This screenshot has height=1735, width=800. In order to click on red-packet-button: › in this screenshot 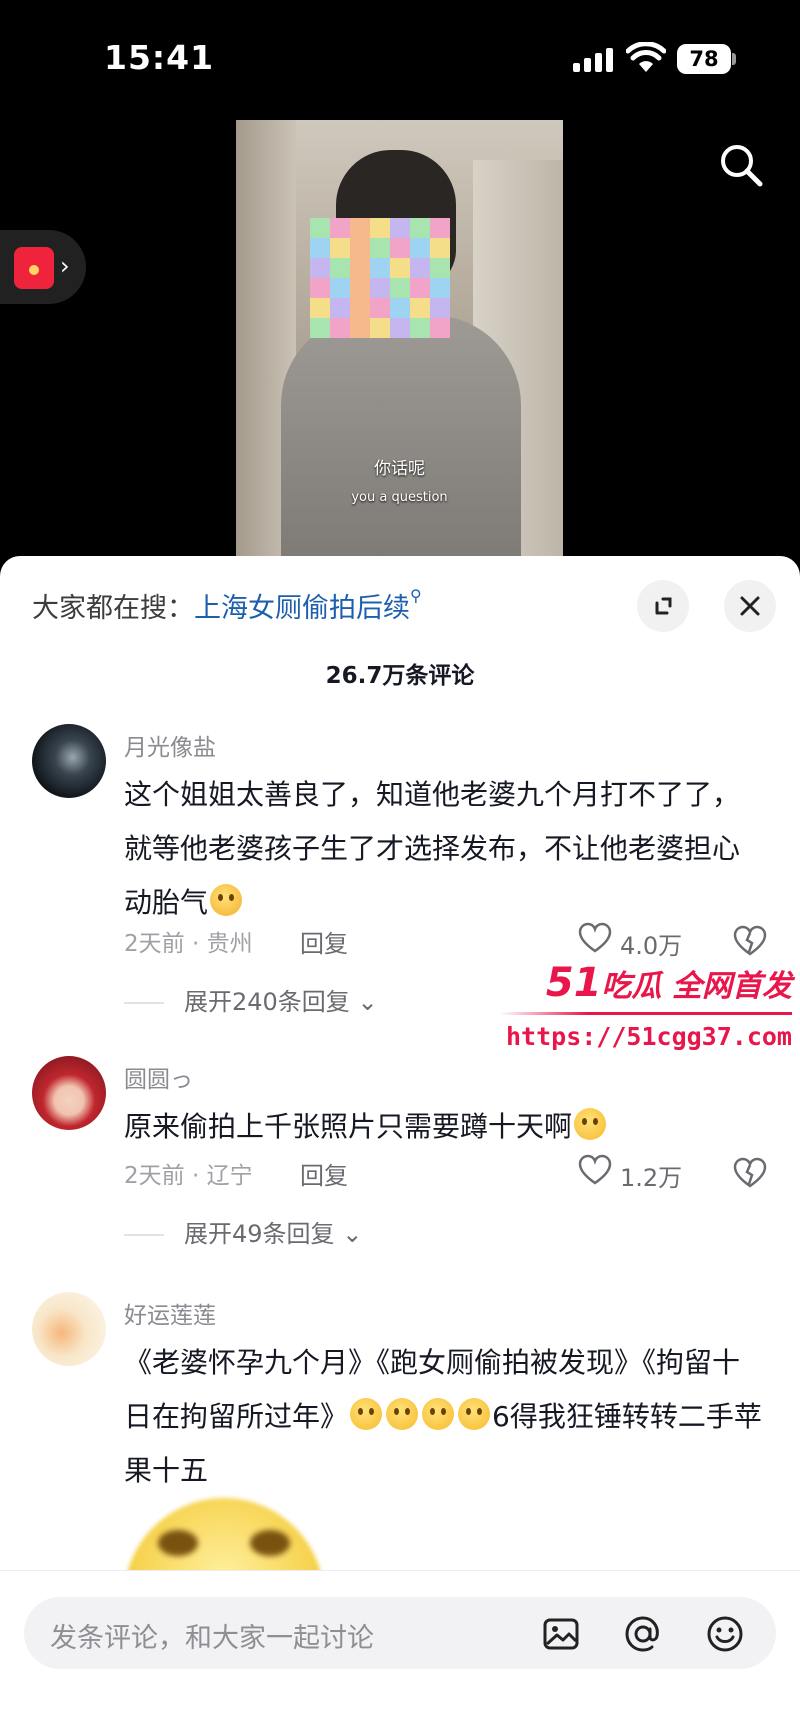, I will do `click(43, 267)`.